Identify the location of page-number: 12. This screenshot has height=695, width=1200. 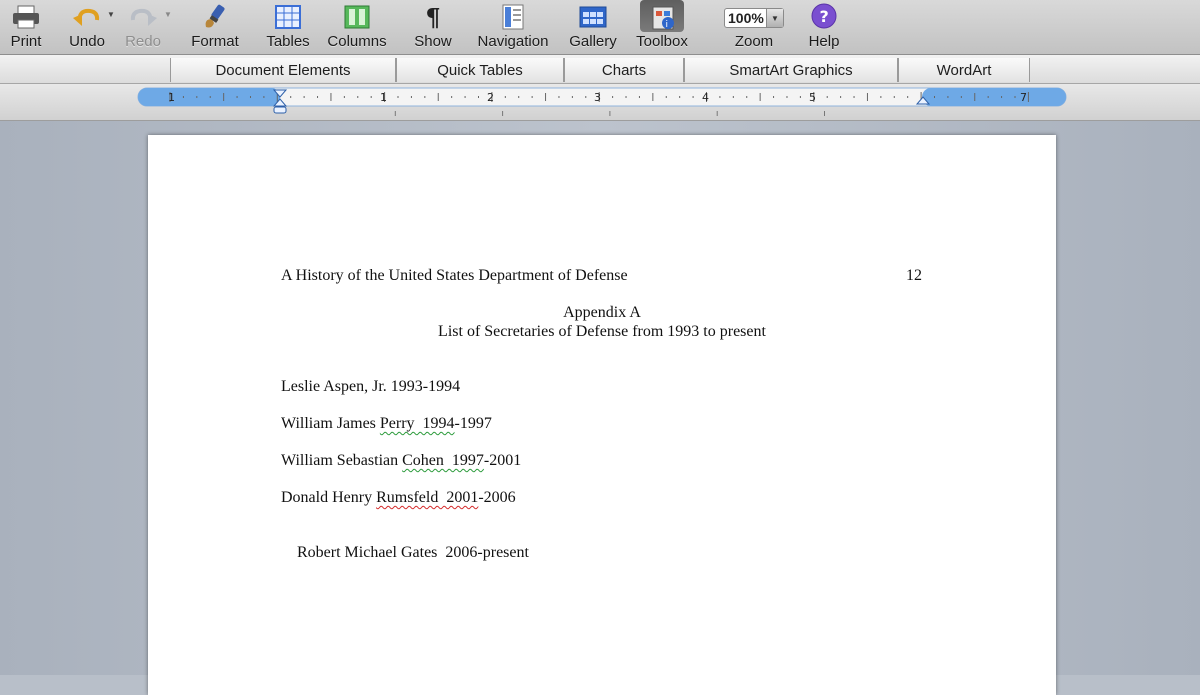
(914, 276).